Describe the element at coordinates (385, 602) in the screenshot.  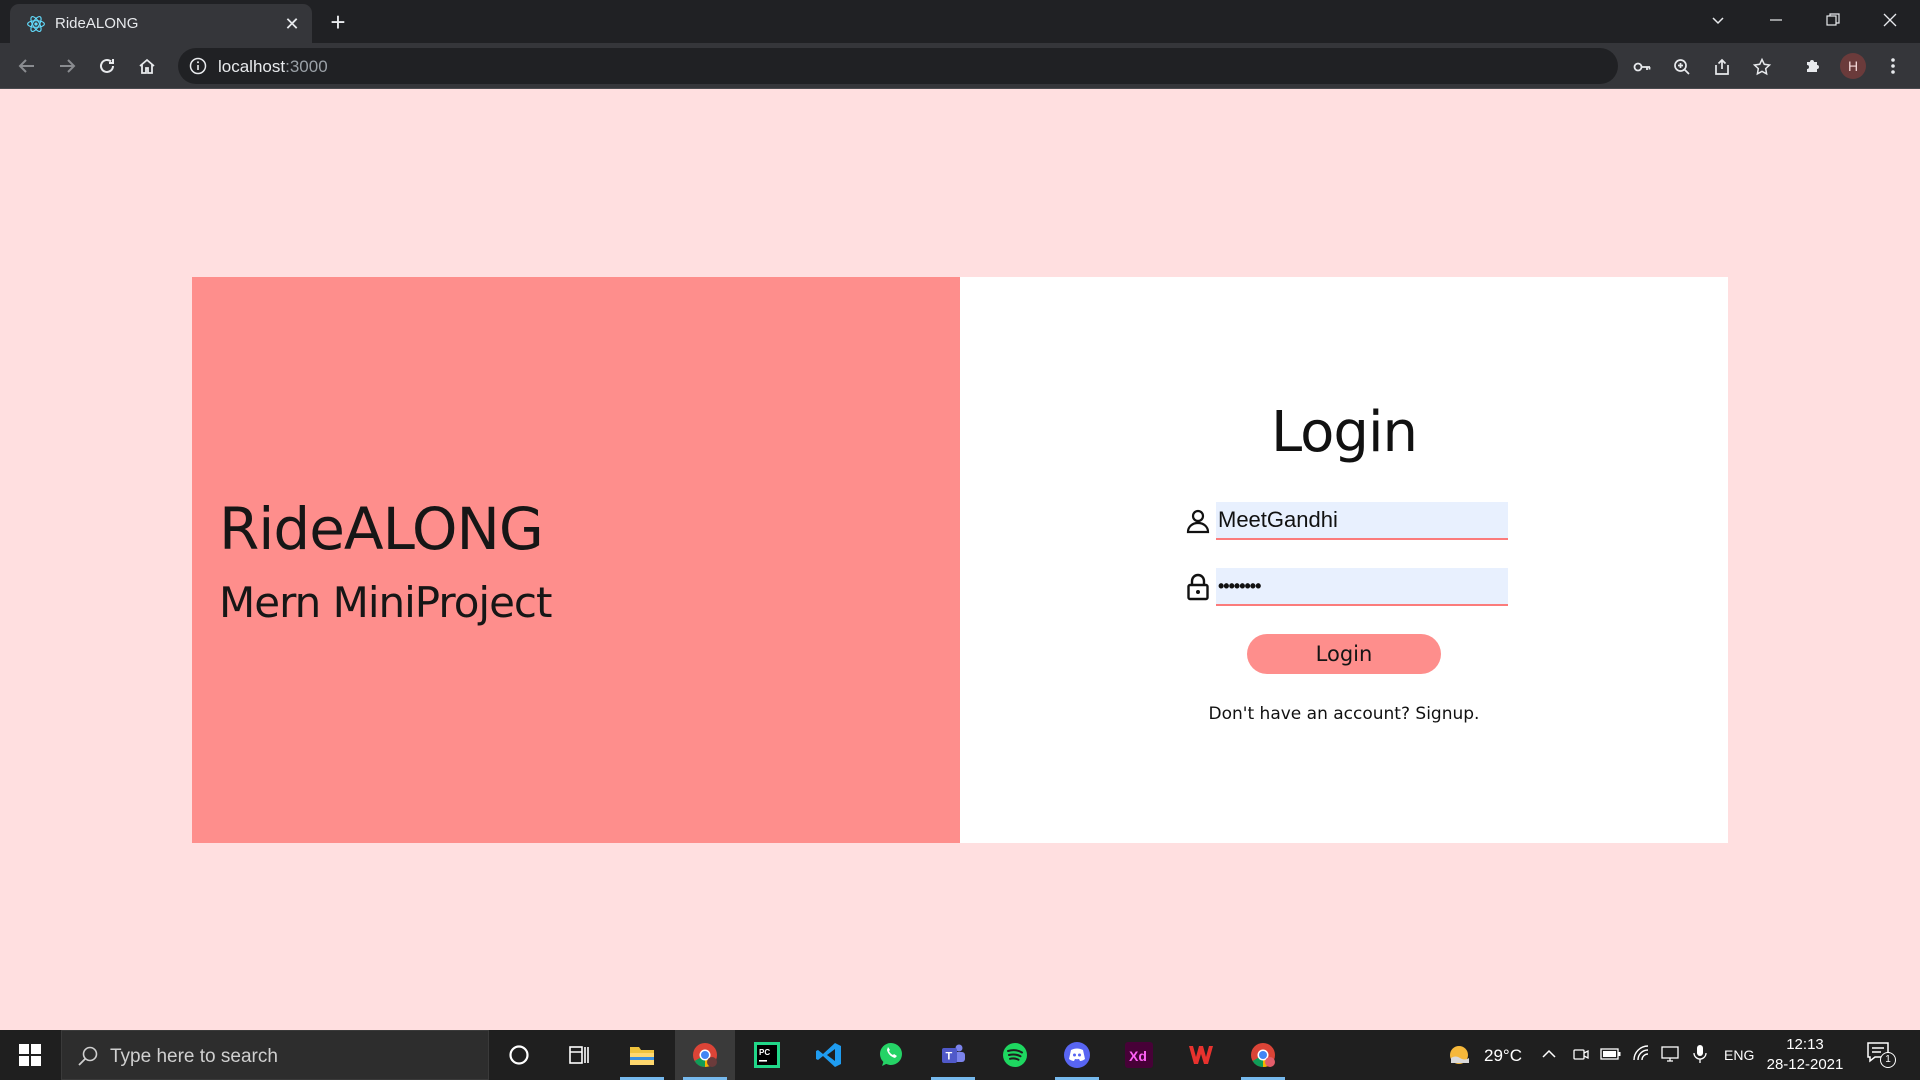
I see `brand-subtitle: Mern MiniProject` at that location.